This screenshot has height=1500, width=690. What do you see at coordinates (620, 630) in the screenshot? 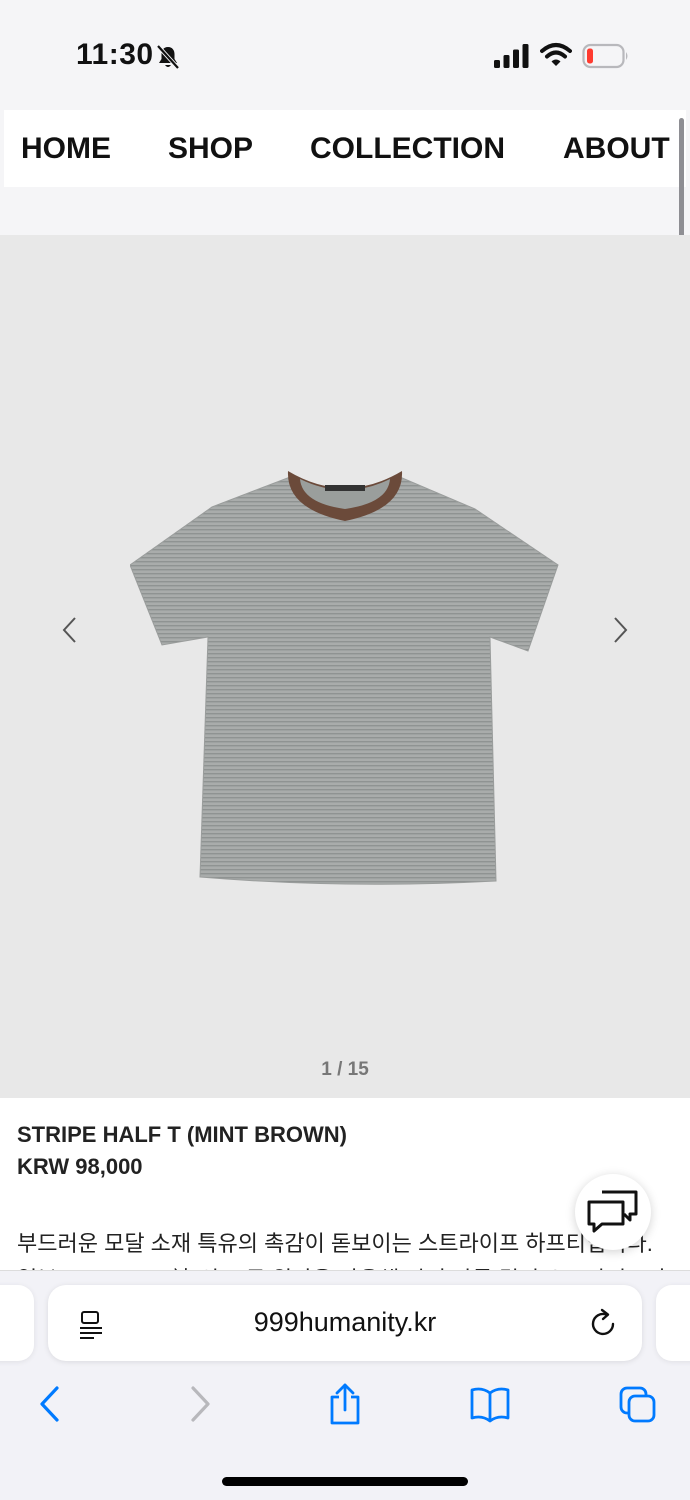
I see `gallery-next-arrow` at bounding box center [620, 630].